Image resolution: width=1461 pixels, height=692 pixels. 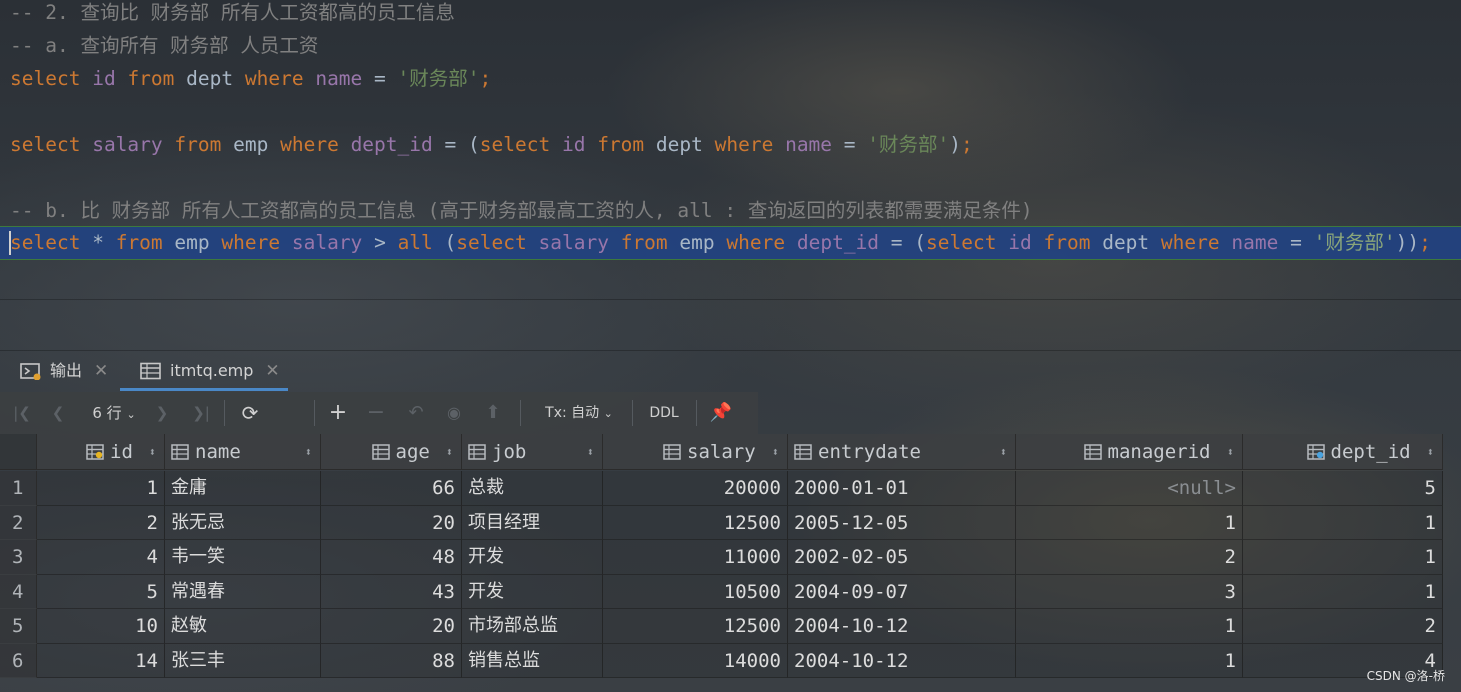 What do you see at coordinates (869, 452) in the screenshot?
I see `column-header-label: entrydate` at bounding box center [869, 452].